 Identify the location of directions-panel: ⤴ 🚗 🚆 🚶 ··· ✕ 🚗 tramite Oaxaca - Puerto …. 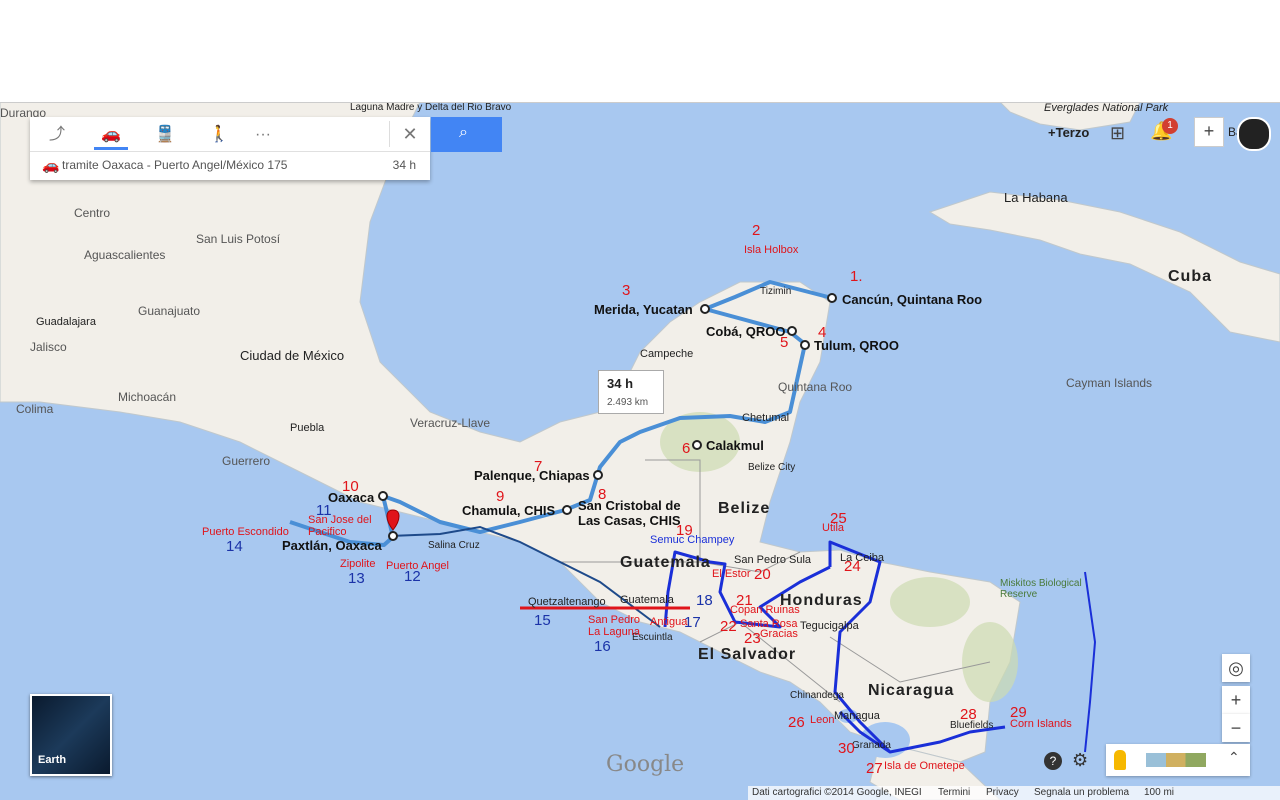
(230, 148).